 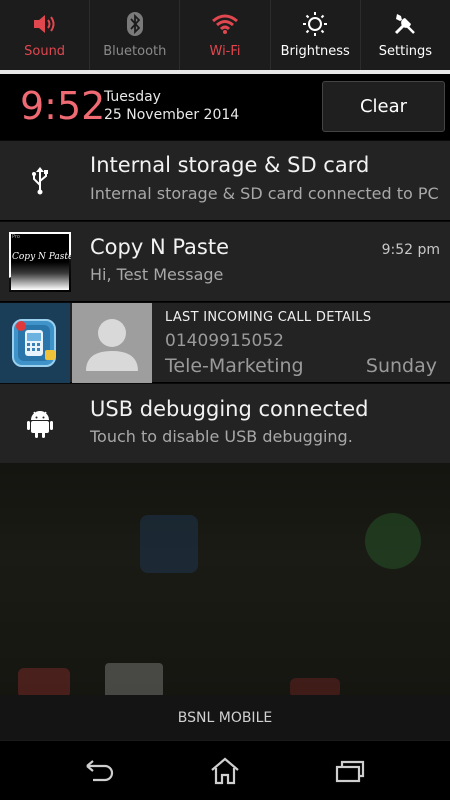 I want to click on notification-time: 9:52 pm, so click(x=410, y=250).